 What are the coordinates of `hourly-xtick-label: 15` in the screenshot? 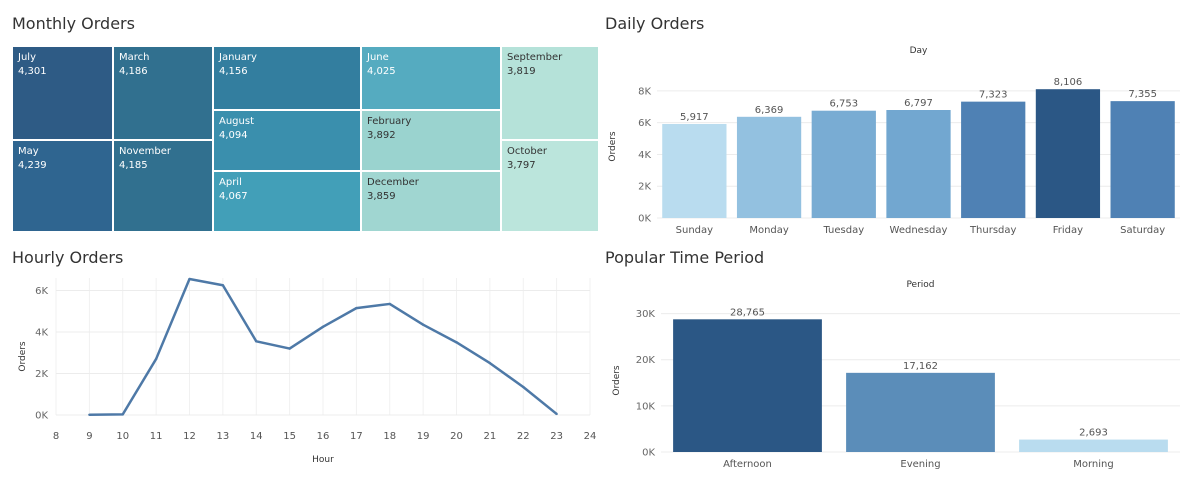 It's located at (289, 436).